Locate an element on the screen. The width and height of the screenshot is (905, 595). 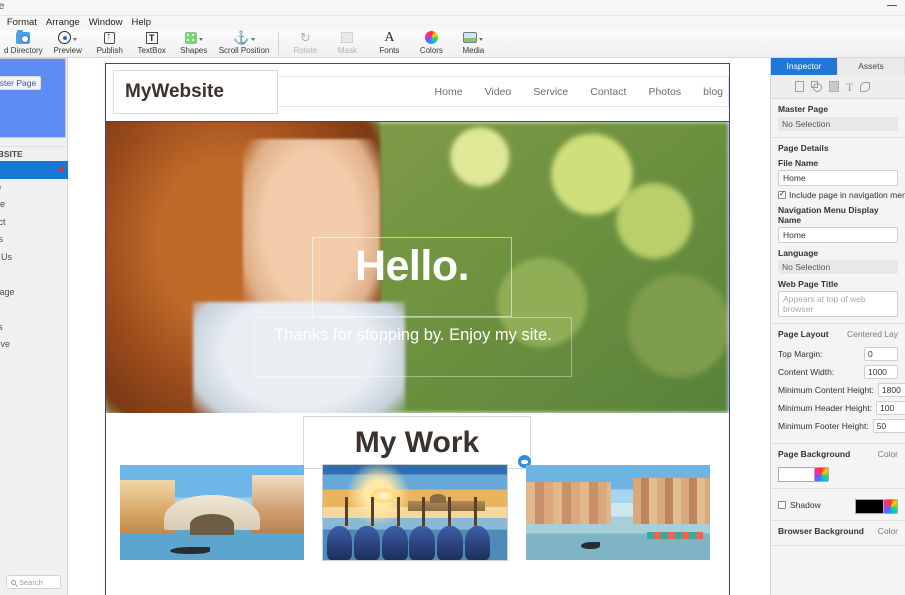
site-navigation: Home Video Service Contact Photos blog is located at coordinates (503, 91).